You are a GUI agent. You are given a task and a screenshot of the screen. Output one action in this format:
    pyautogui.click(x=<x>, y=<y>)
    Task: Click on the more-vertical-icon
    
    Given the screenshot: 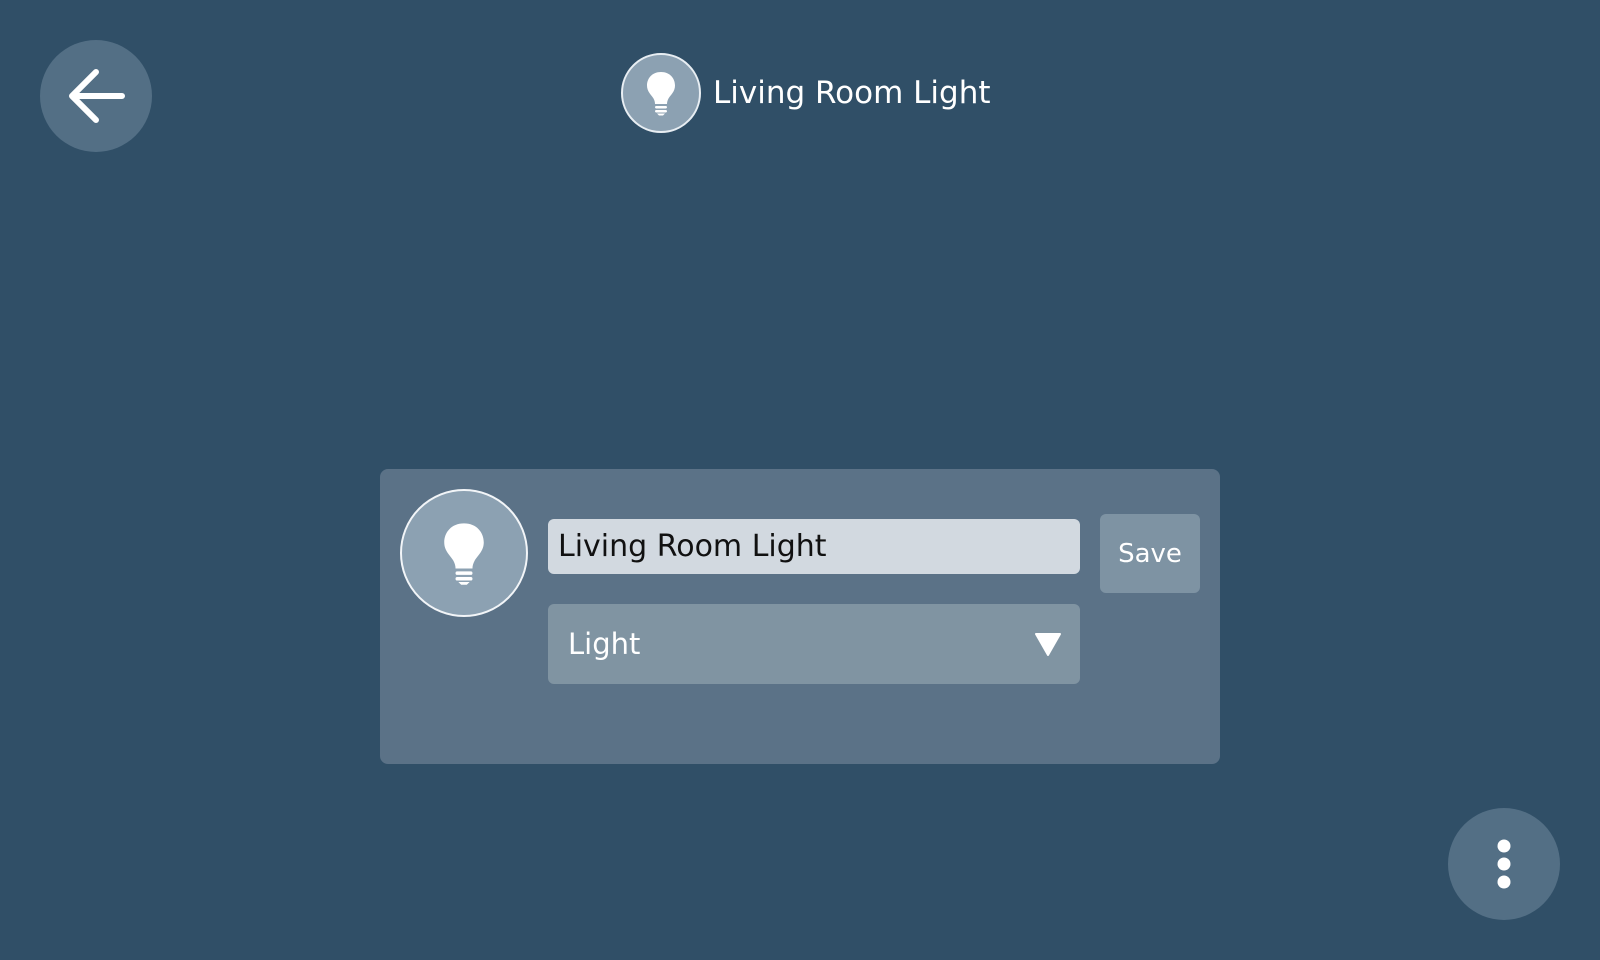 What is the action you would take?
    pyautogui.click(x=1504, y=864)
    